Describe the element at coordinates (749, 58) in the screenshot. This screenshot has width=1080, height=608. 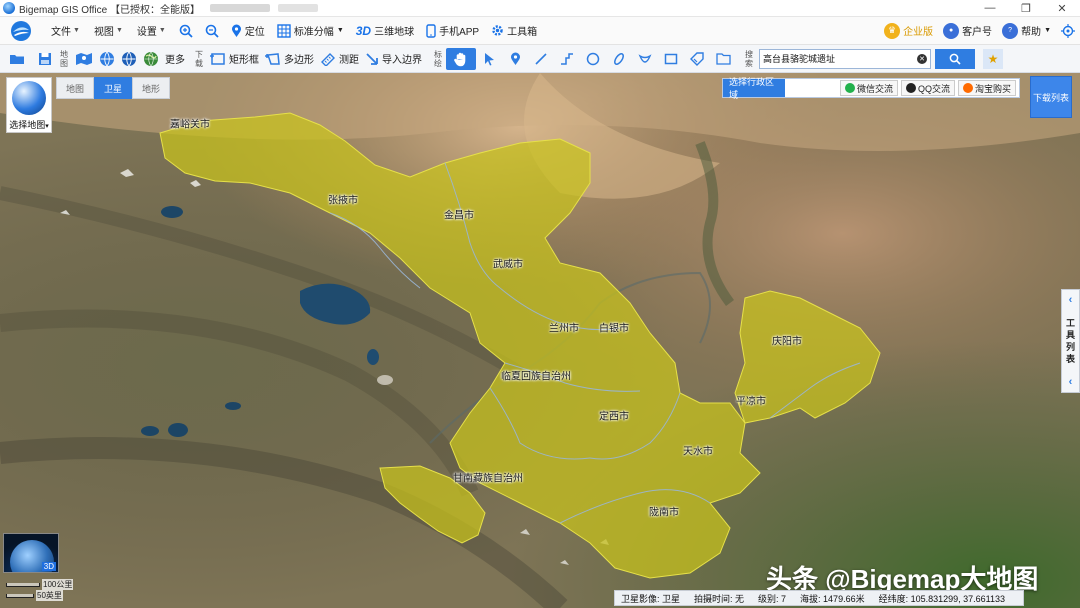
I see `search-group-label: 搜索` at that location.